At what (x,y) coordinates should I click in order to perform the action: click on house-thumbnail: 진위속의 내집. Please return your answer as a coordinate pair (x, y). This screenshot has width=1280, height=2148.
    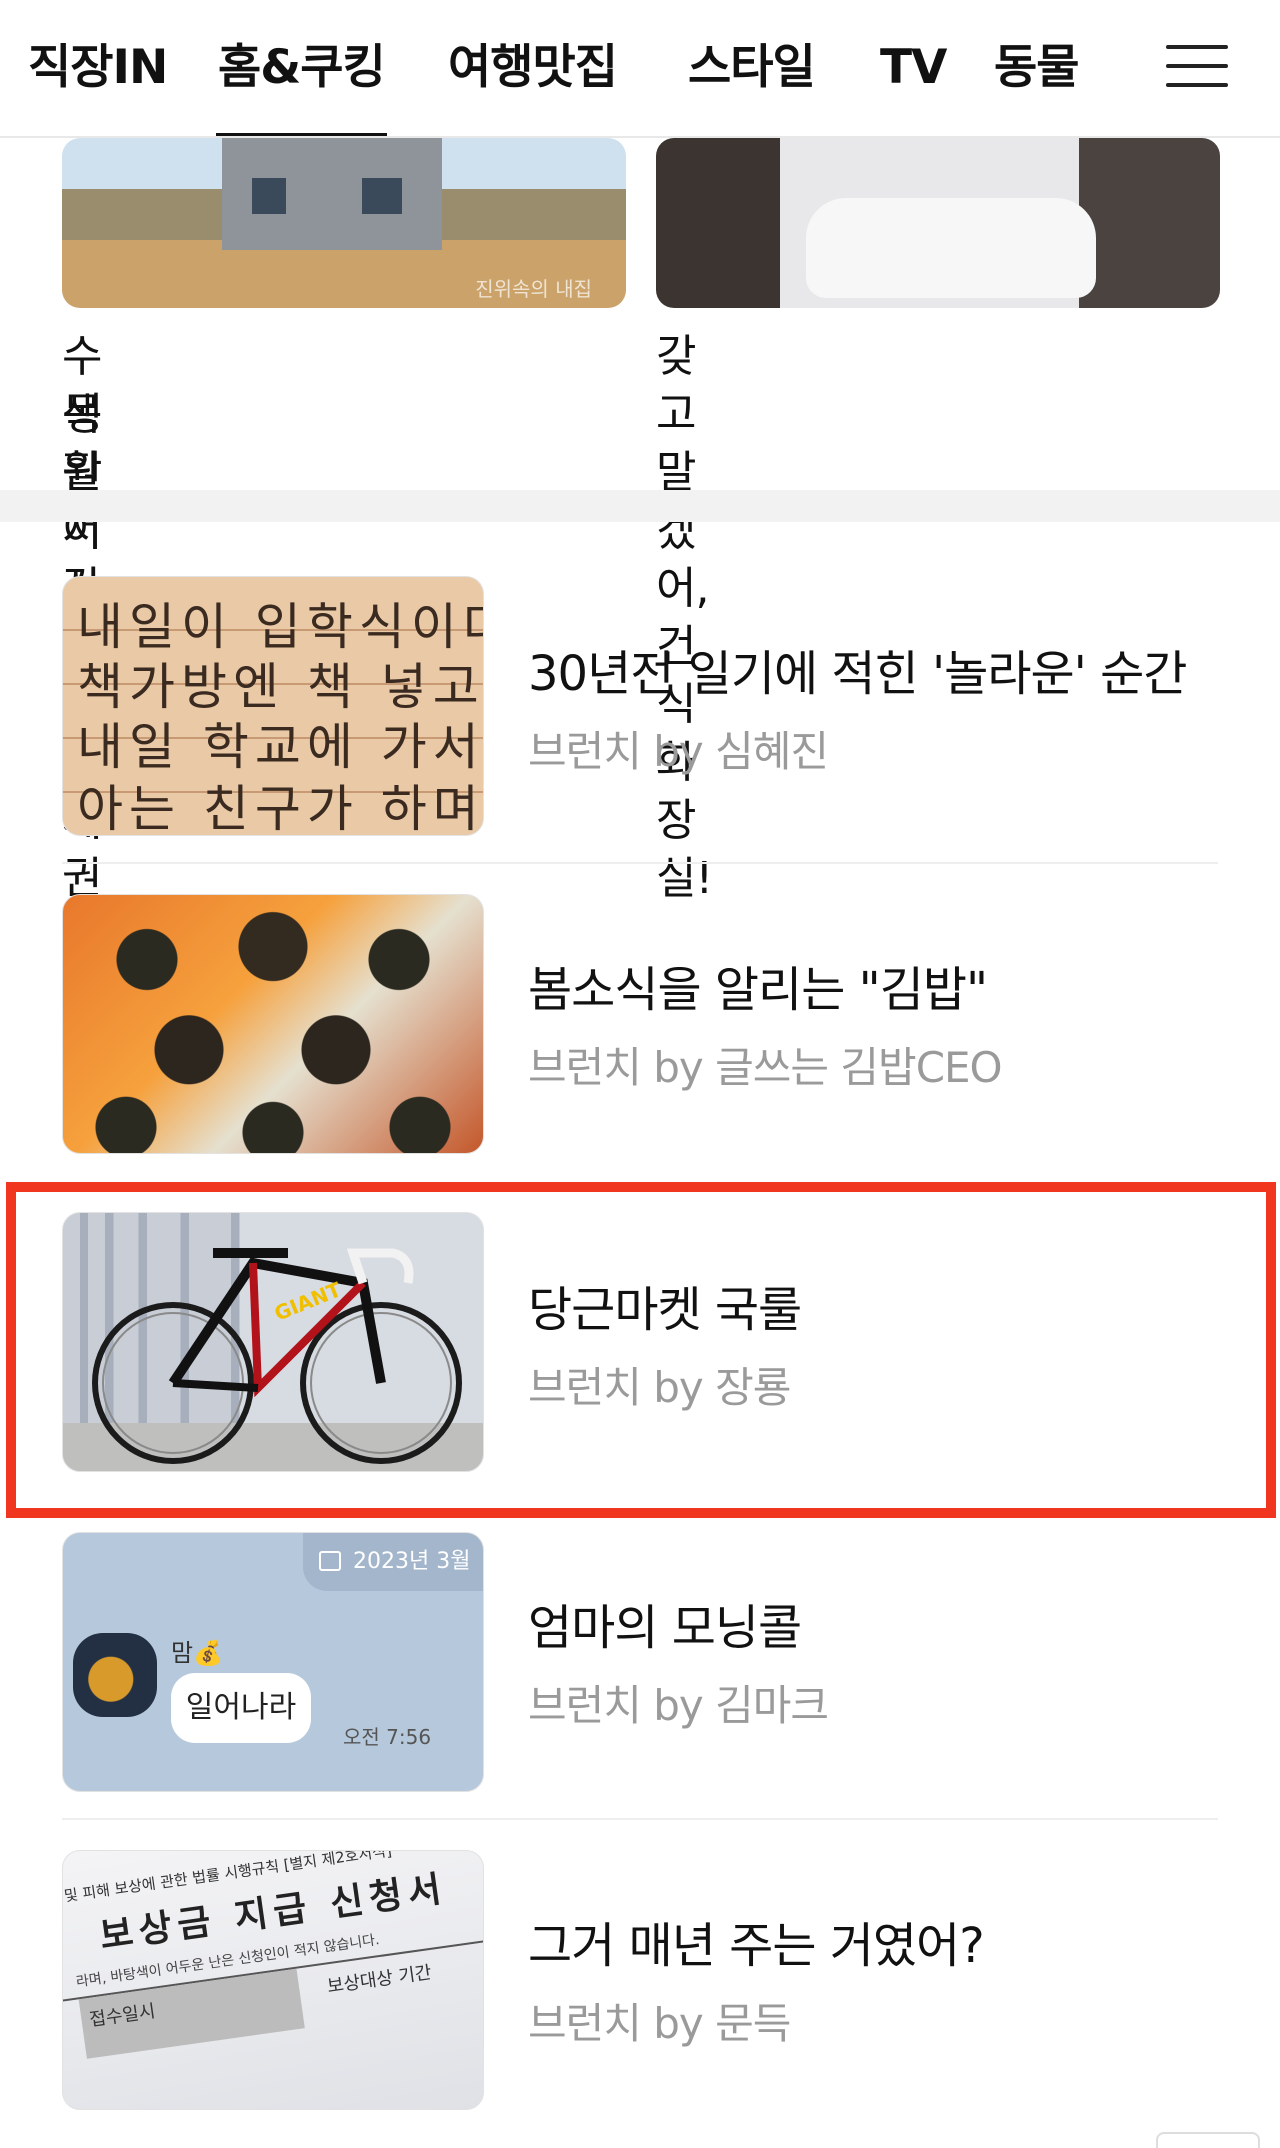
    Looking at the image, I should click on (344, 223).